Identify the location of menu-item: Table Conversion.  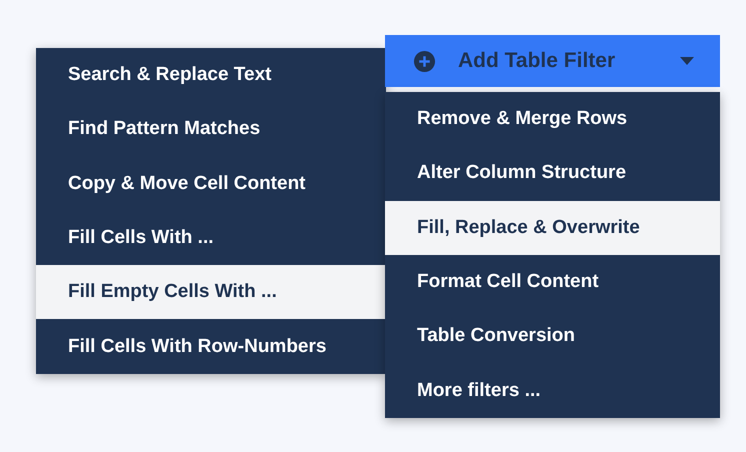
(552, 336).